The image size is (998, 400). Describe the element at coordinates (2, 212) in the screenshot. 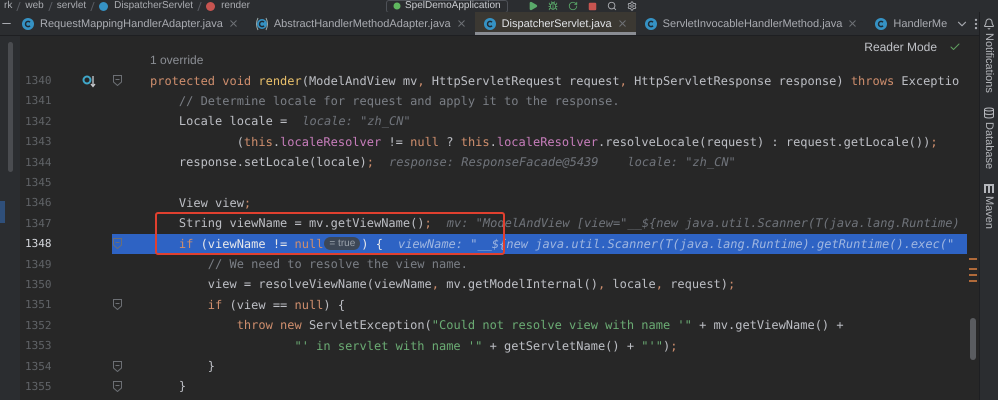

I see `selection-marker` at that location.